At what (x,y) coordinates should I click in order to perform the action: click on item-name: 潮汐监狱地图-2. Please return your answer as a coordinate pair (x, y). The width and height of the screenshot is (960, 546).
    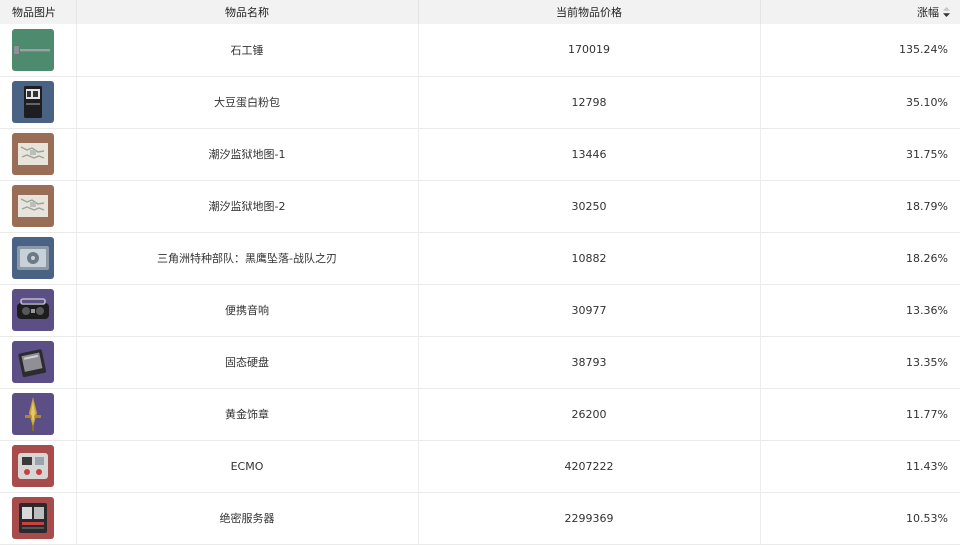
    Looking at the image, I should click on (247, 206).